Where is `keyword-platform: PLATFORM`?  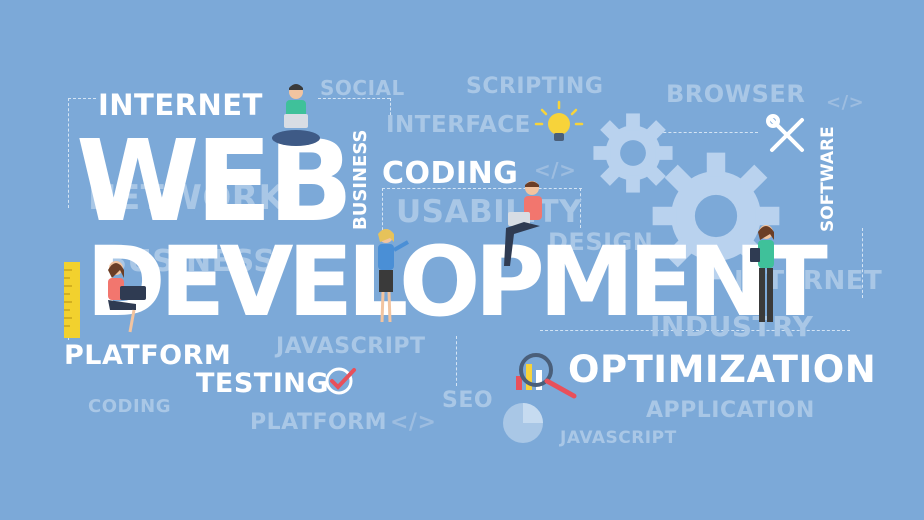 keyword-platform: PLATFORM is located at coordinates (148, 355).